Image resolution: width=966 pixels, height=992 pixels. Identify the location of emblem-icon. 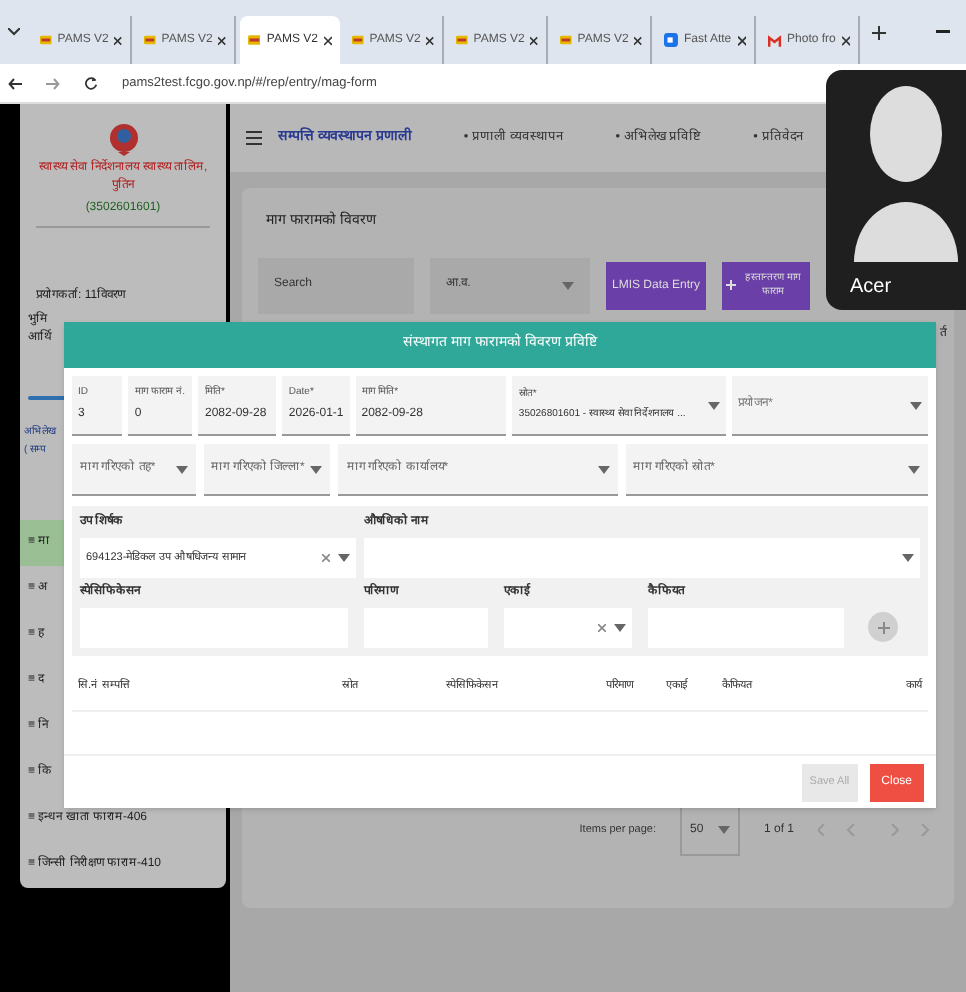
(123, 138).